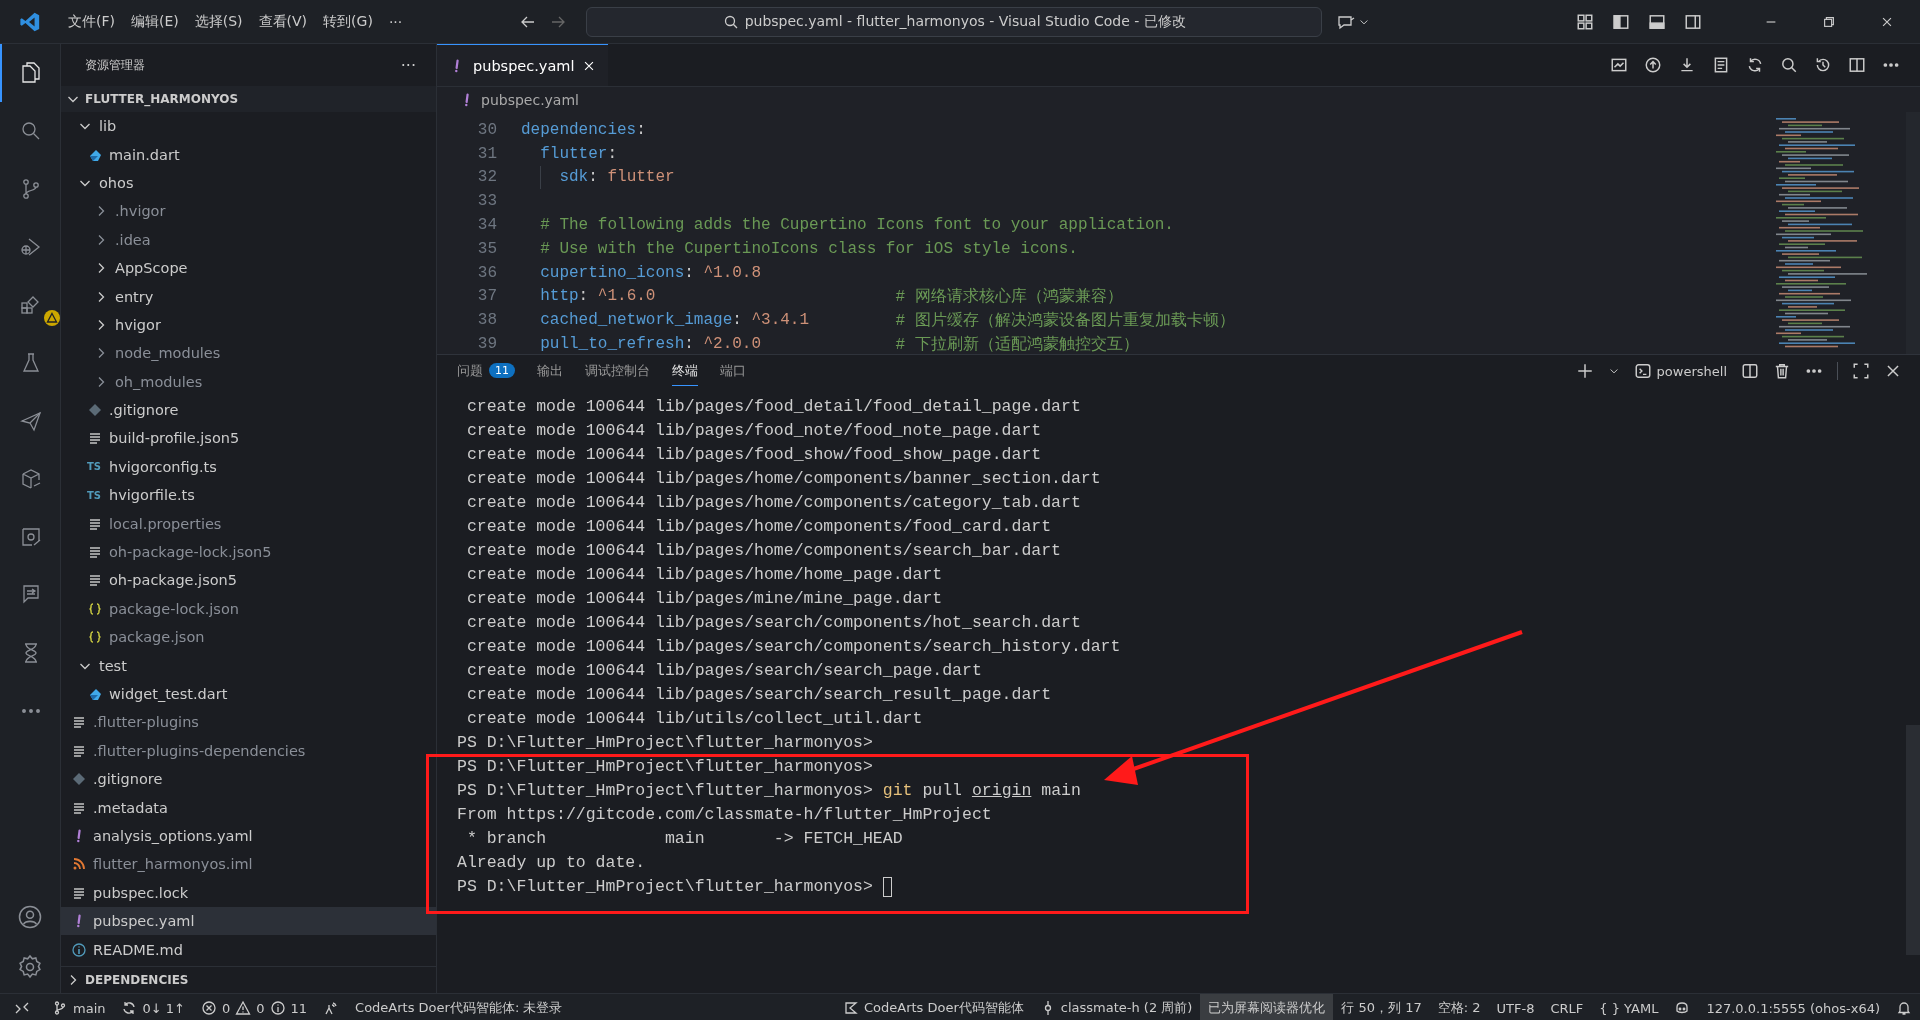  What do you see at coordinates (248, 921) in the screenshot?
I see `file-item: pubspec.yaml` at bounding box center [248, 921].